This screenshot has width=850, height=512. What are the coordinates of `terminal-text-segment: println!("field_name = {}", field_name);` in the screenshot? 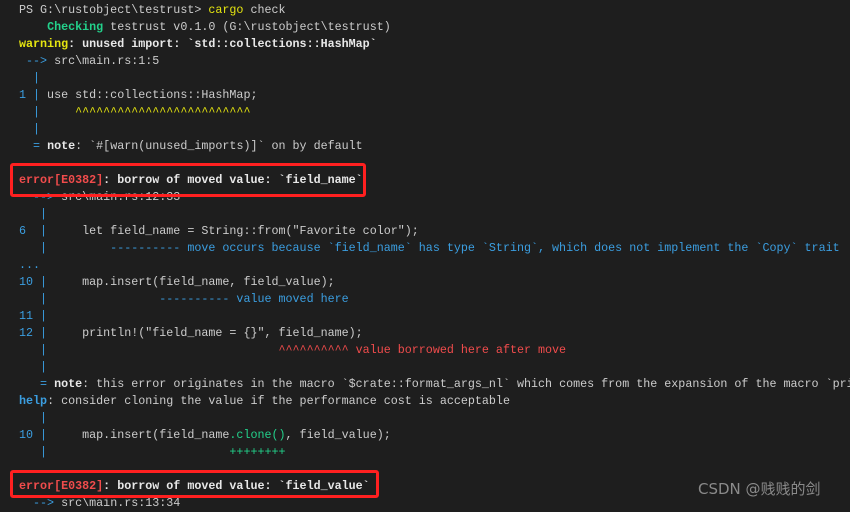 It's located at (205, 333).